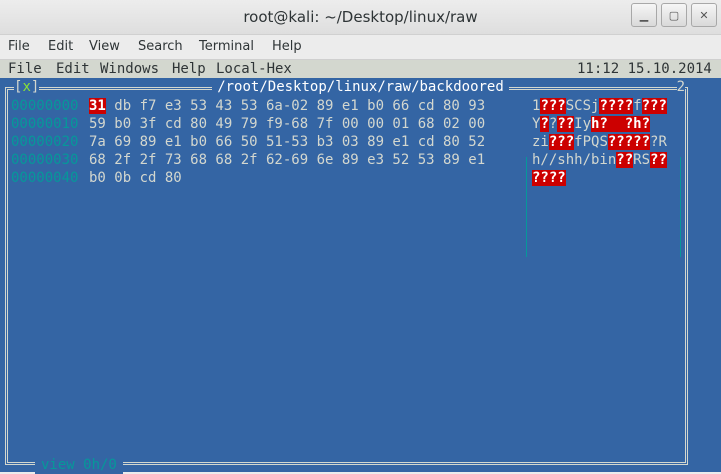 The image size is (721, 474). What do you see at coordinates (526, 207) in the screenshot?
I see `ascii-separator-left` at bounding box center [526, 207].